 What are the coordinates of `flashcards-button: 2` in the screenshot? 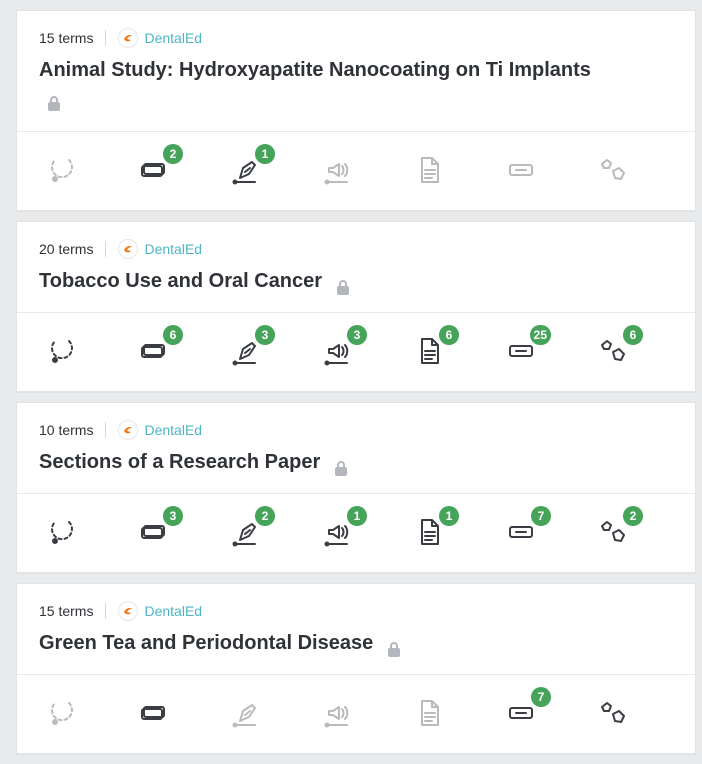 It's located at (158, 168).